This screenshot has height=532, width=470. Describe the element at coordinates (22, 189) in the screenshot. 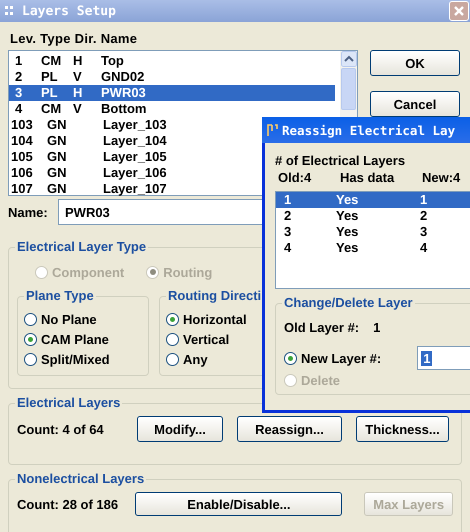

I see `level-cell-text: 107` at that location.